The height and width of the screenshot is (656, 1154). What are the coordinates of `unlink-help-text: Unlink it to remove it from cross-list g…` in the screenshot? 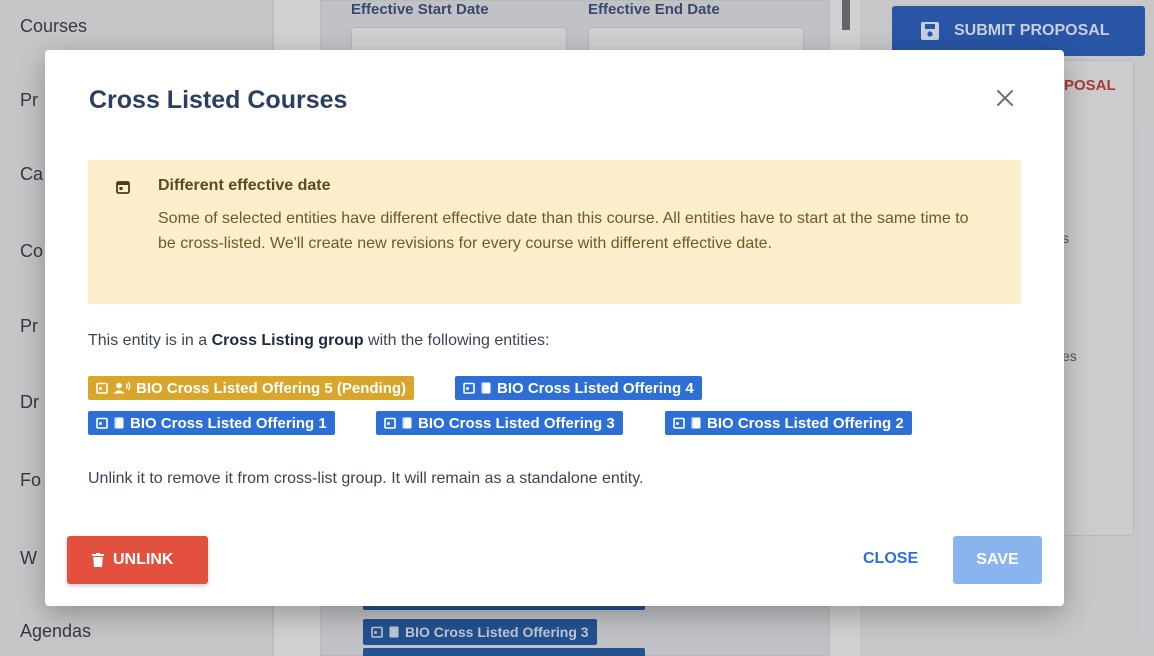 It's located at (366, 478).